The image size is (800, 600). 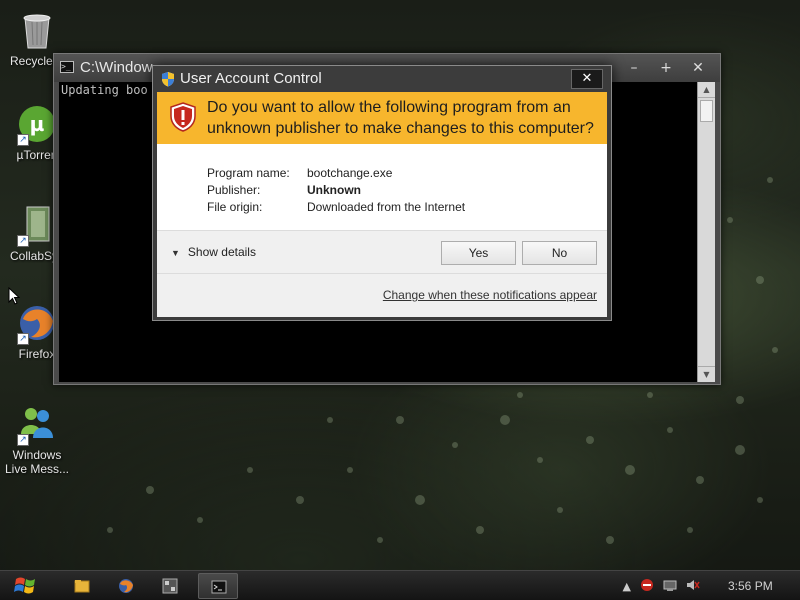 I want to click on app-icon, so click(x=170, y=586).